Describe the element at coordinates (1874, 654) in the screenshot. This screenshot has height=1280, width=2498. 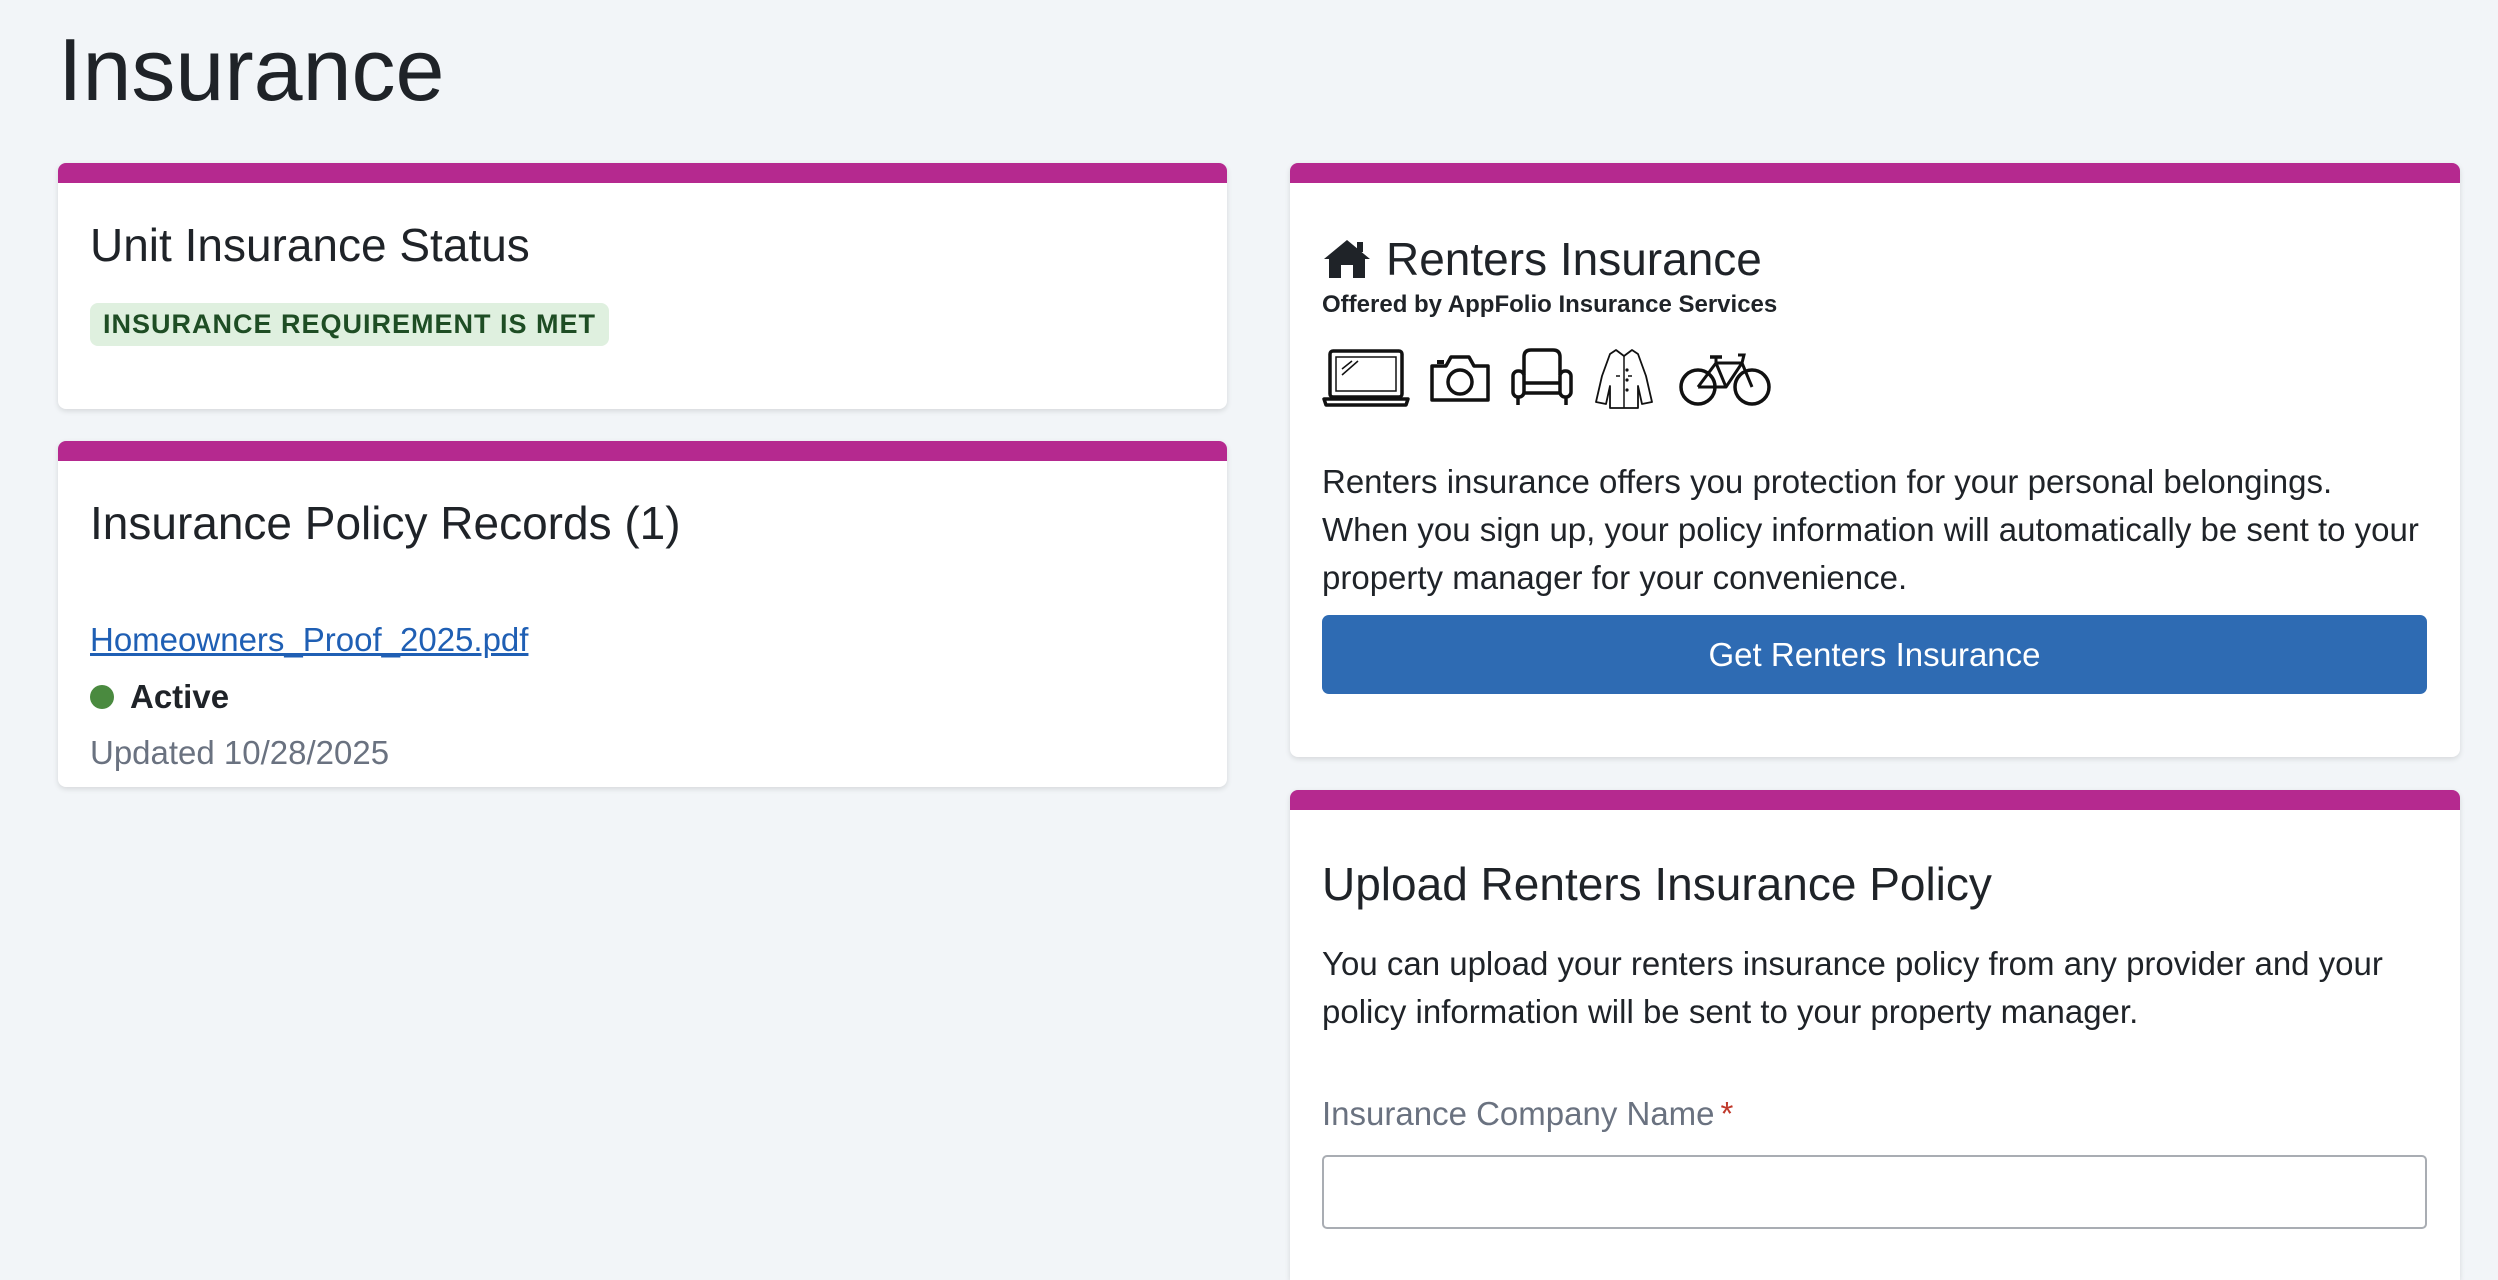
I see `get-renters-insurance-button: Get Renters Insurance` at that location.